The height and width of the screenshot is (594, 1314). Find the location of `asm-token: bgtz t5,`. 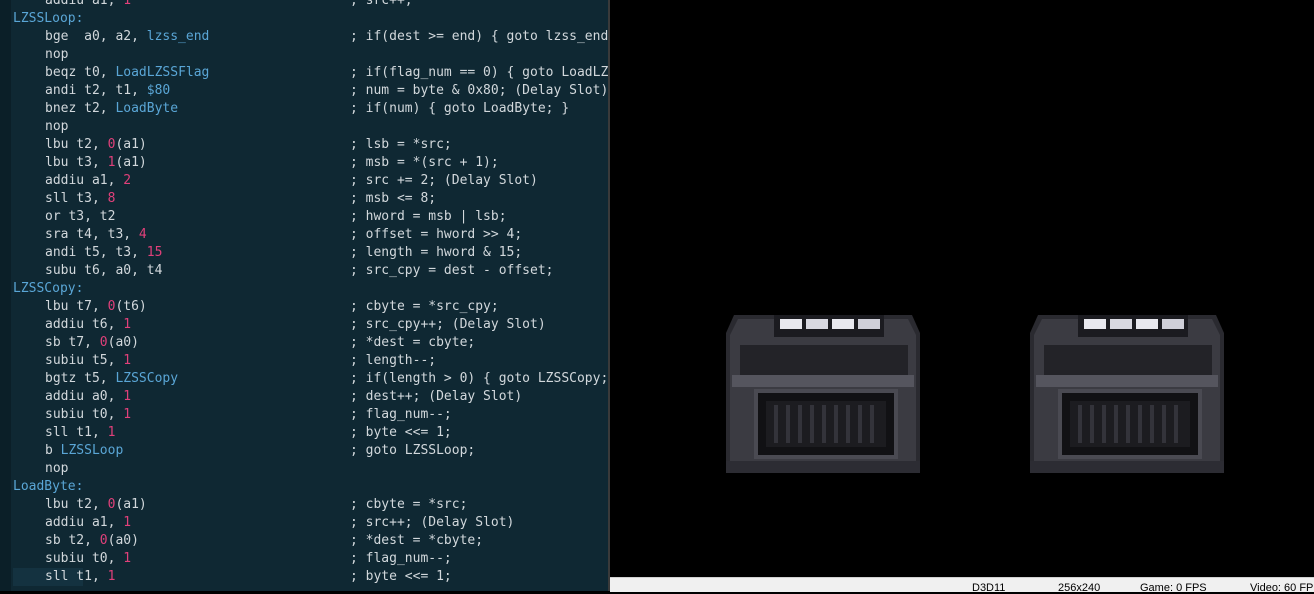

asm-token: bgtz t5, is located at coordinates (80, 378).